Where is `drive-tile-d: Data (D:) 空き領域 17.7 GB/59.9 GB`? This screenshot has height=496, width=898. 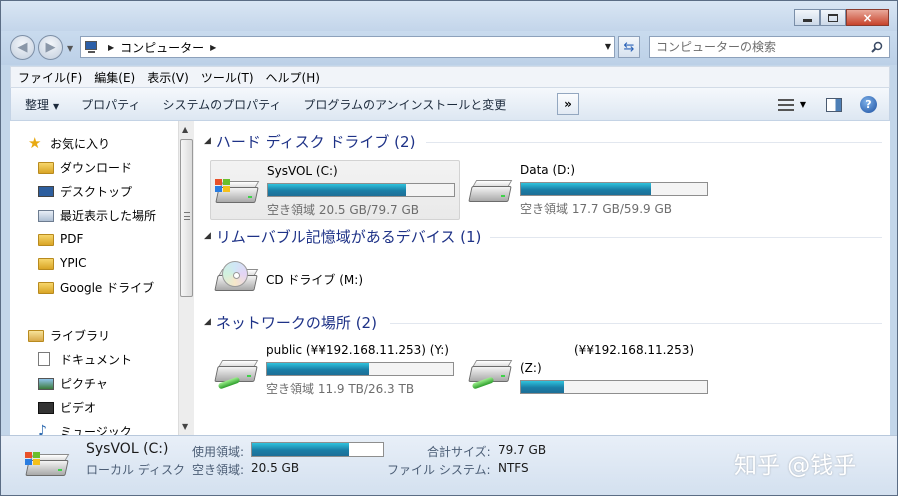
drive-tile-d: Data (D:) 空き領域 17.7 GB/59.9 GB is located at coordinates (589, 190).